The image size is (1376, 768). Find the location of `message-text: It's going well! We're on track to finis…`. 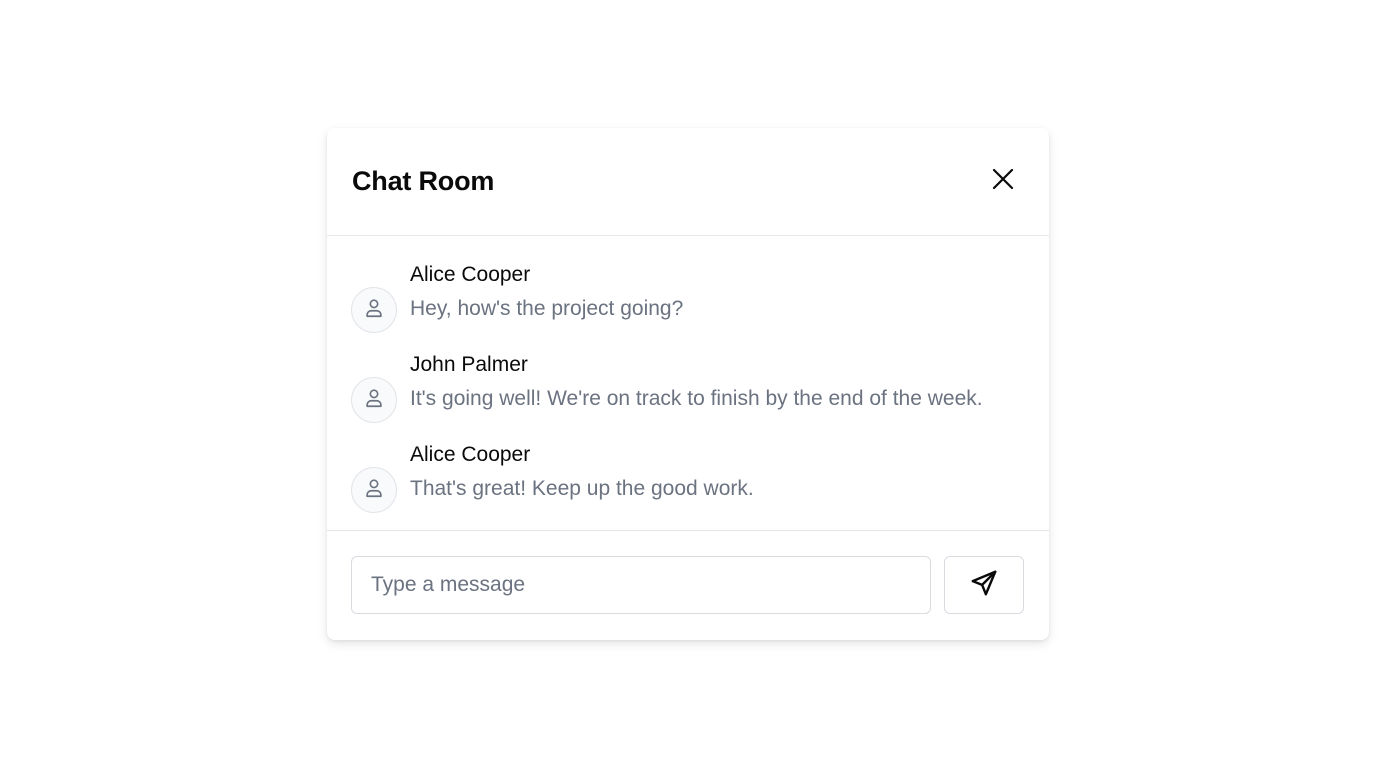

message-text: It's going well! We're on track to finis… is located at coordinates (696, 398).